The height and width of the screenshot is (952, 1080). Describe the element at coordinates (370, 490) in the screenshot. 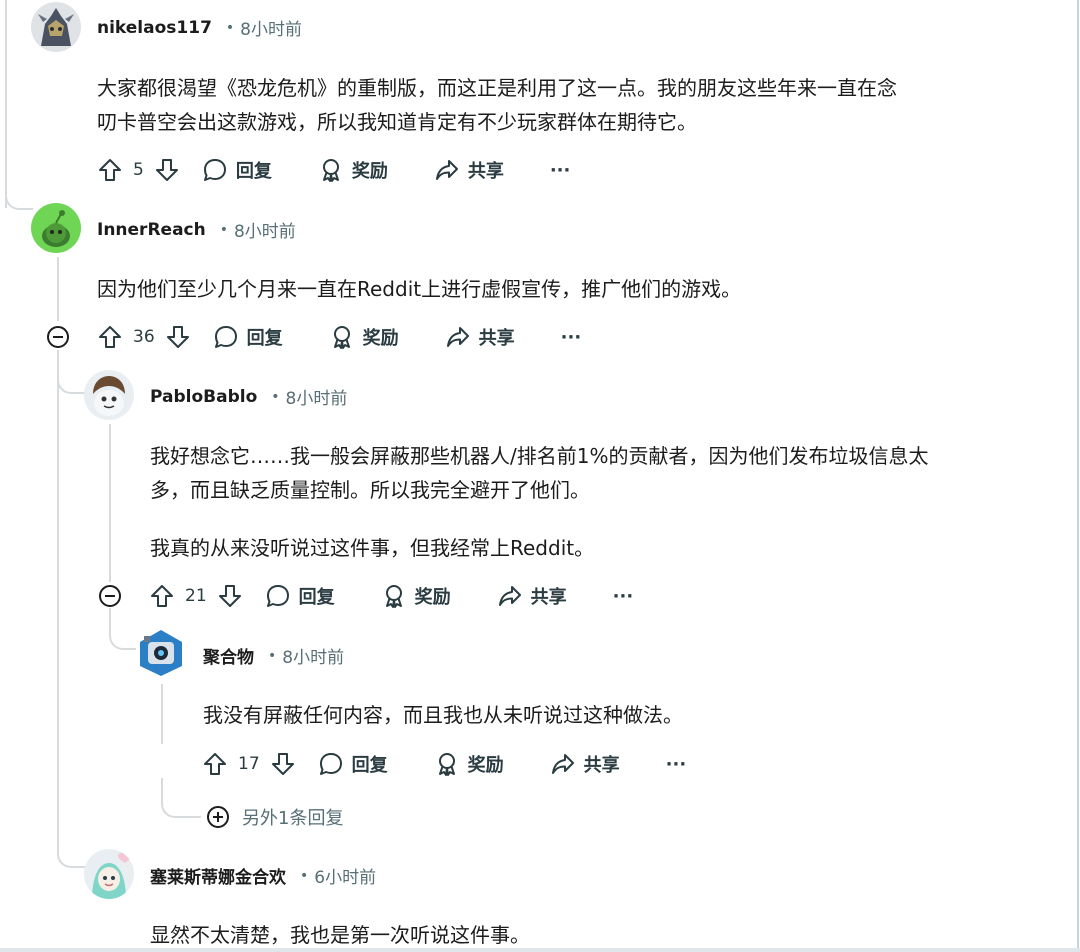

I see `comment-line: 多，而且缺乏质量控制。所以我完全避开了他们。` at that location.